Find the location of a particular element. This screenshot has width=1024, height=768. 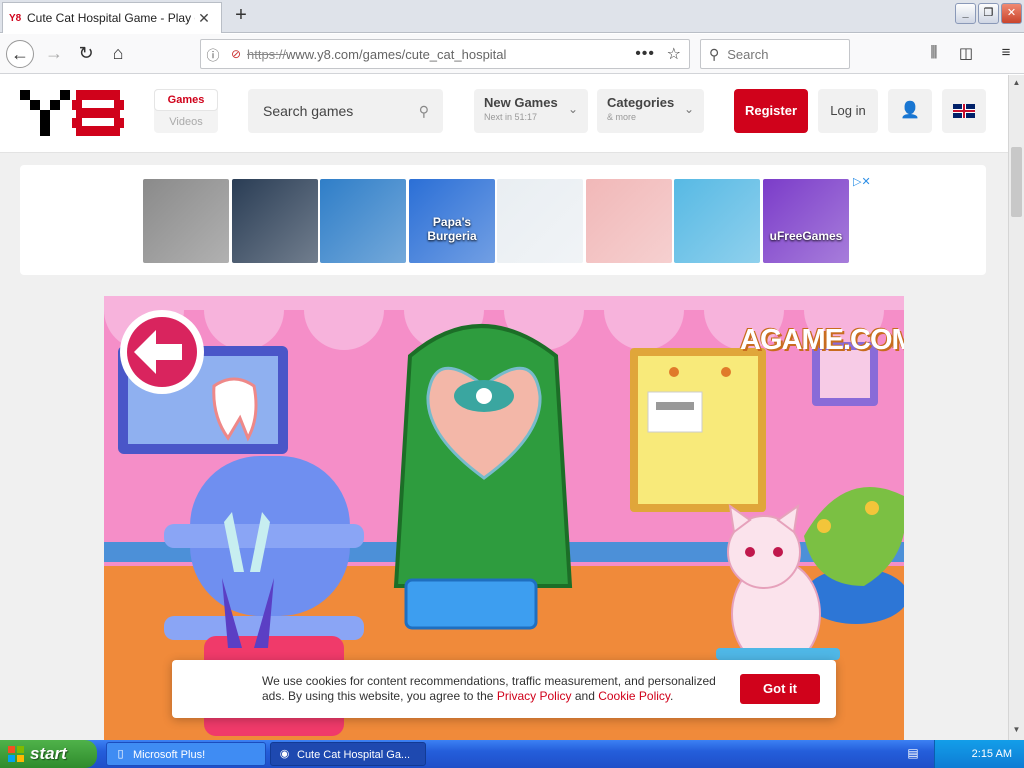

ad-thumbnail: uFreeGames is located at coordinates (806, 221).